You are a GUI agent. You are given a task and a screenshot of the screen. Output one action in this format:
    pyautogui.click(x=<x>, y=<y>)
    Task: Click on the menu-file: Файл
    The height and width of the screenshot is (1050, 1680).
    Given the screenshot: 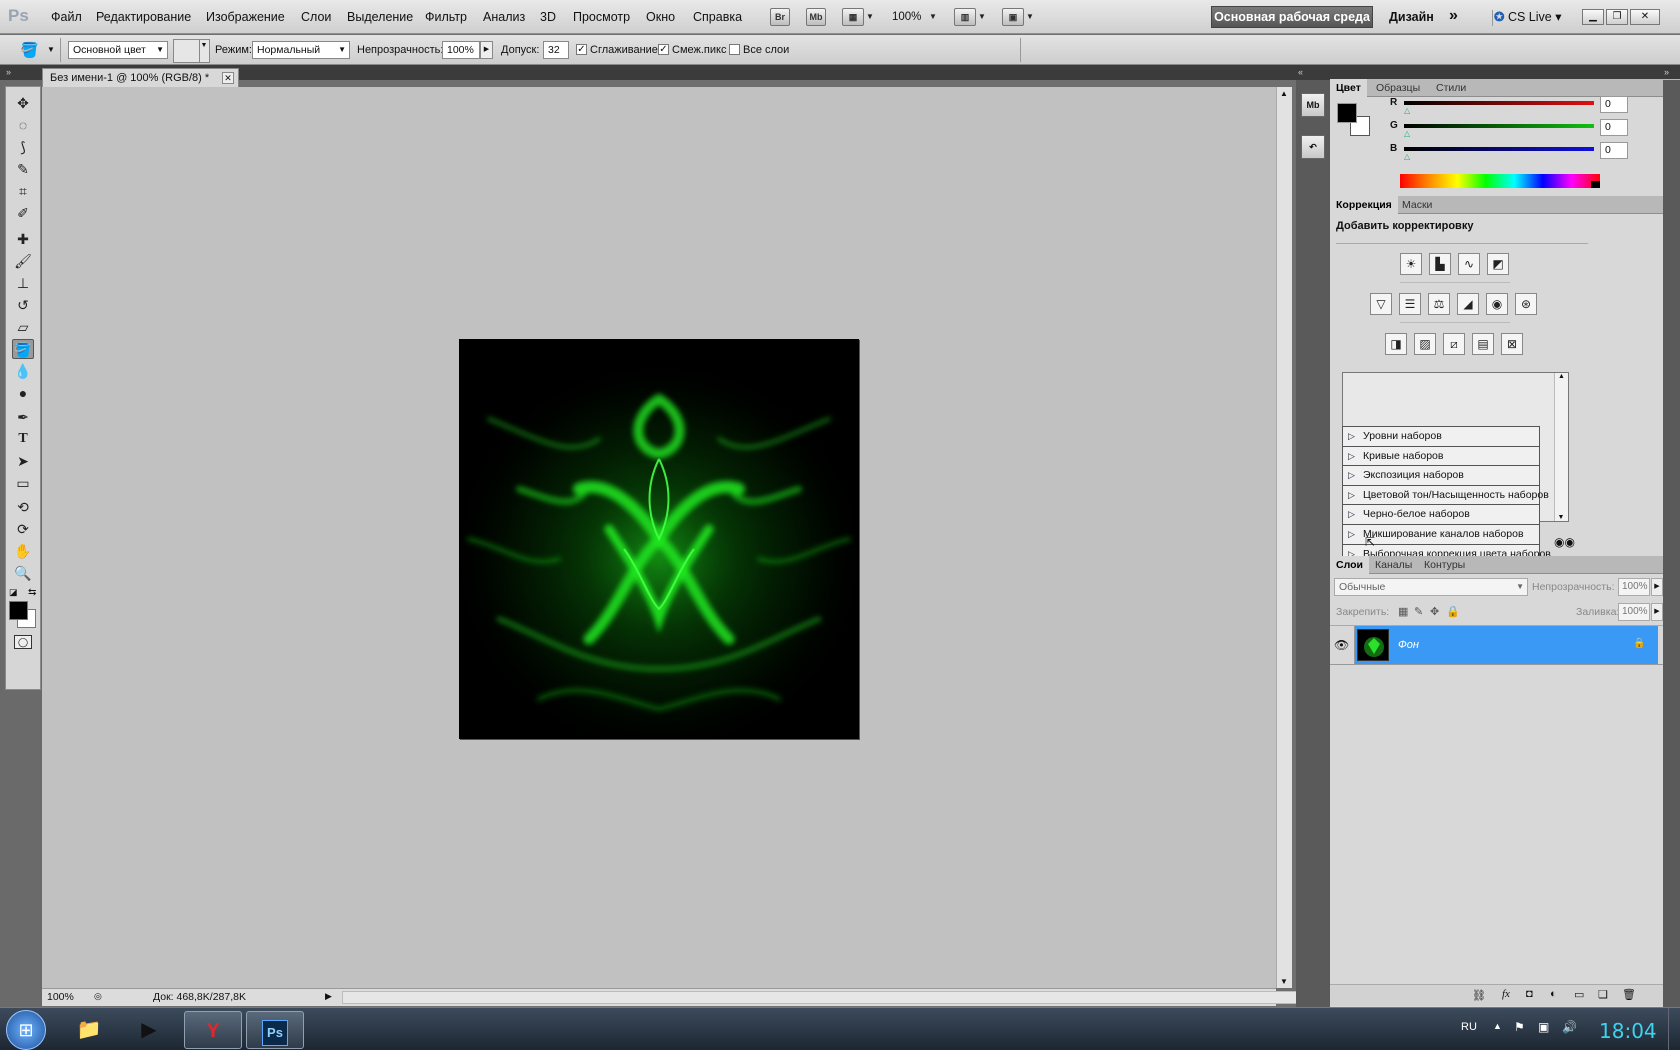 What is the action you would take?
    pyautogui.click(x=66, y=17)
    